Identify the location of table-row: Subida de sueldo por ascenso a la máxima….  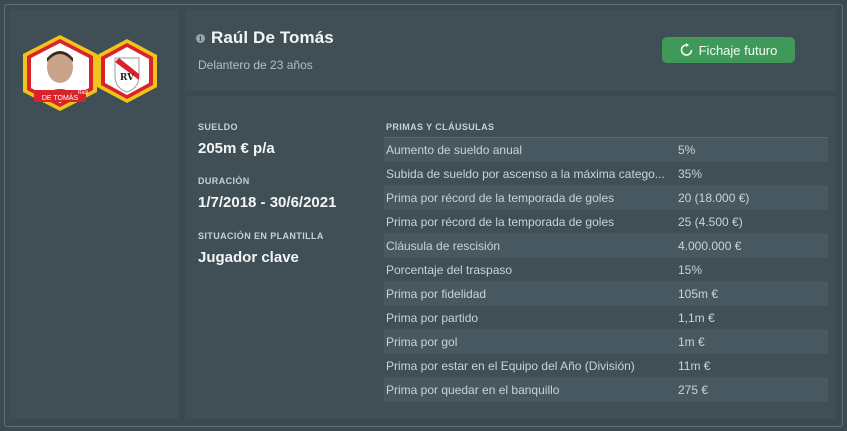
(606, 174).